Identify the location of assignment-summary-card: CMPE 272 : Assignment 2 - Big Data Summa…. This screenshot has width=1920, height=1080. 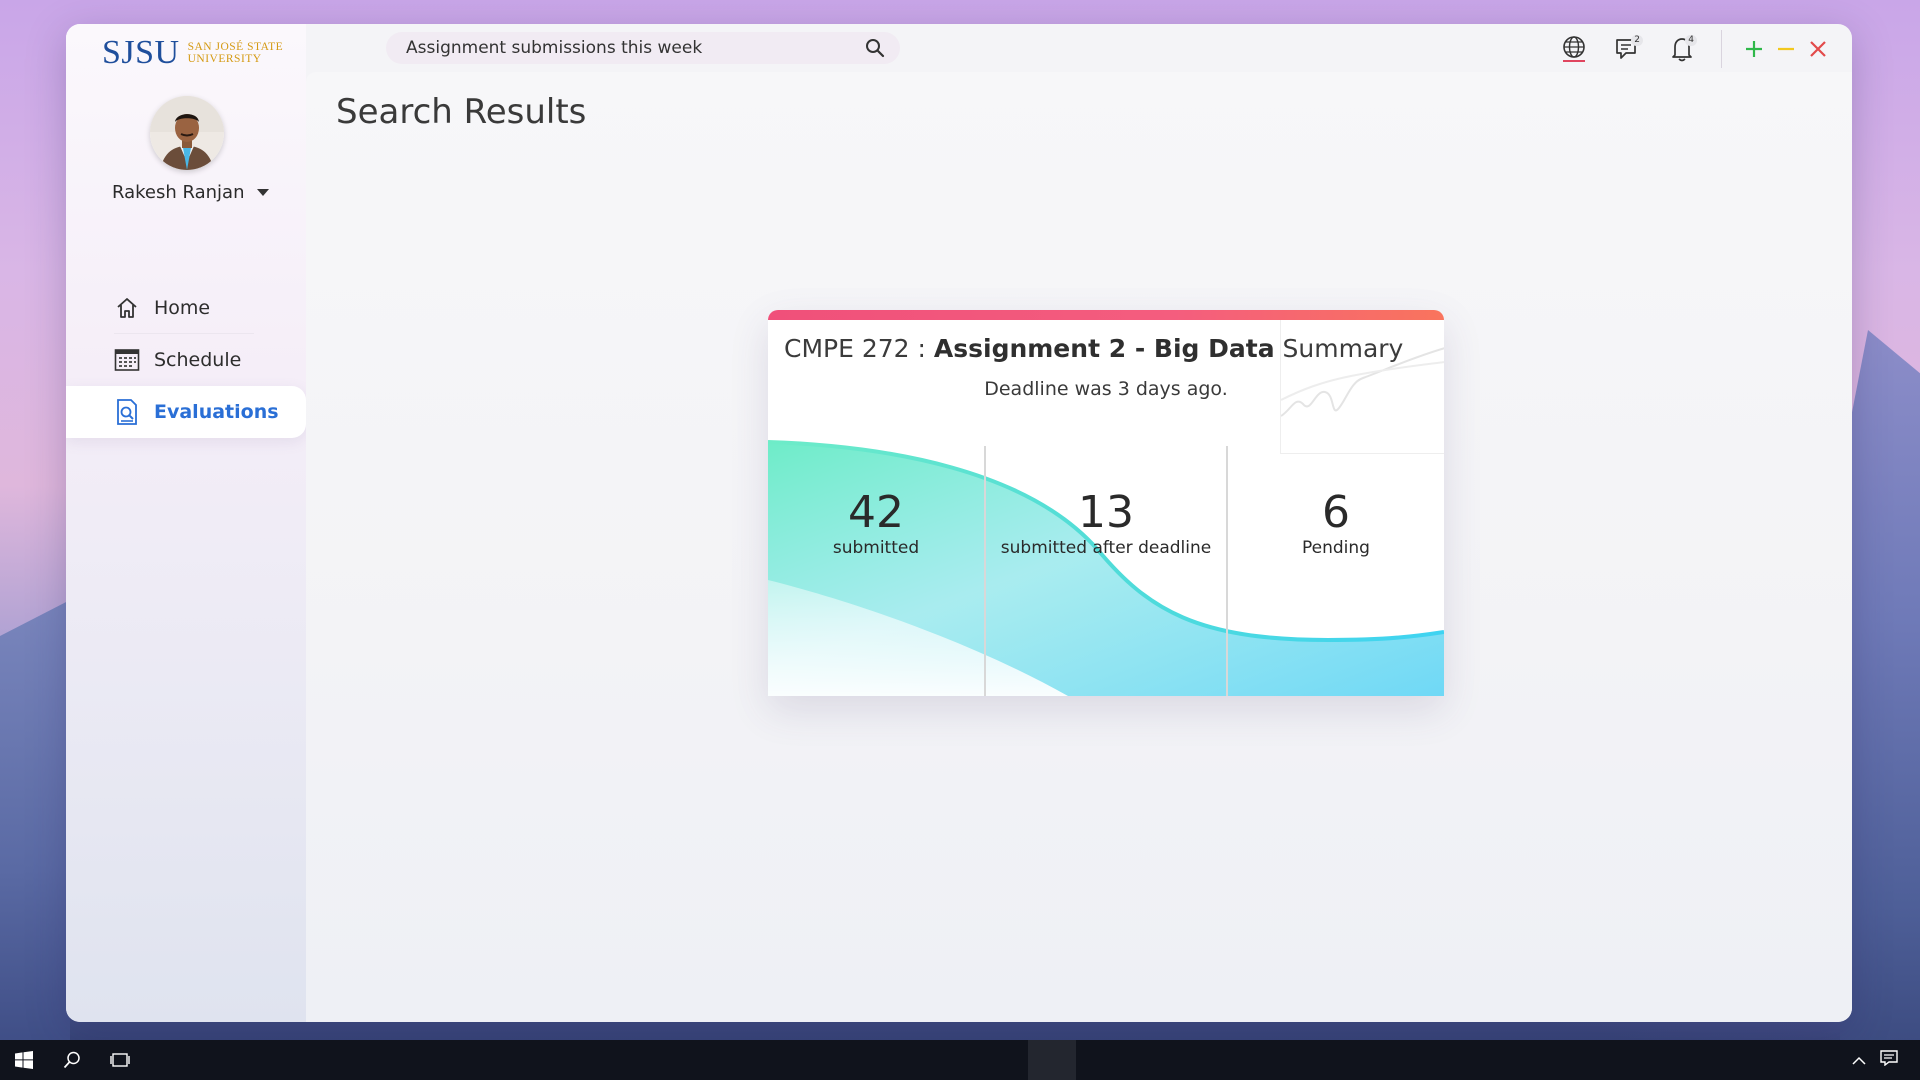
(1106, 503).